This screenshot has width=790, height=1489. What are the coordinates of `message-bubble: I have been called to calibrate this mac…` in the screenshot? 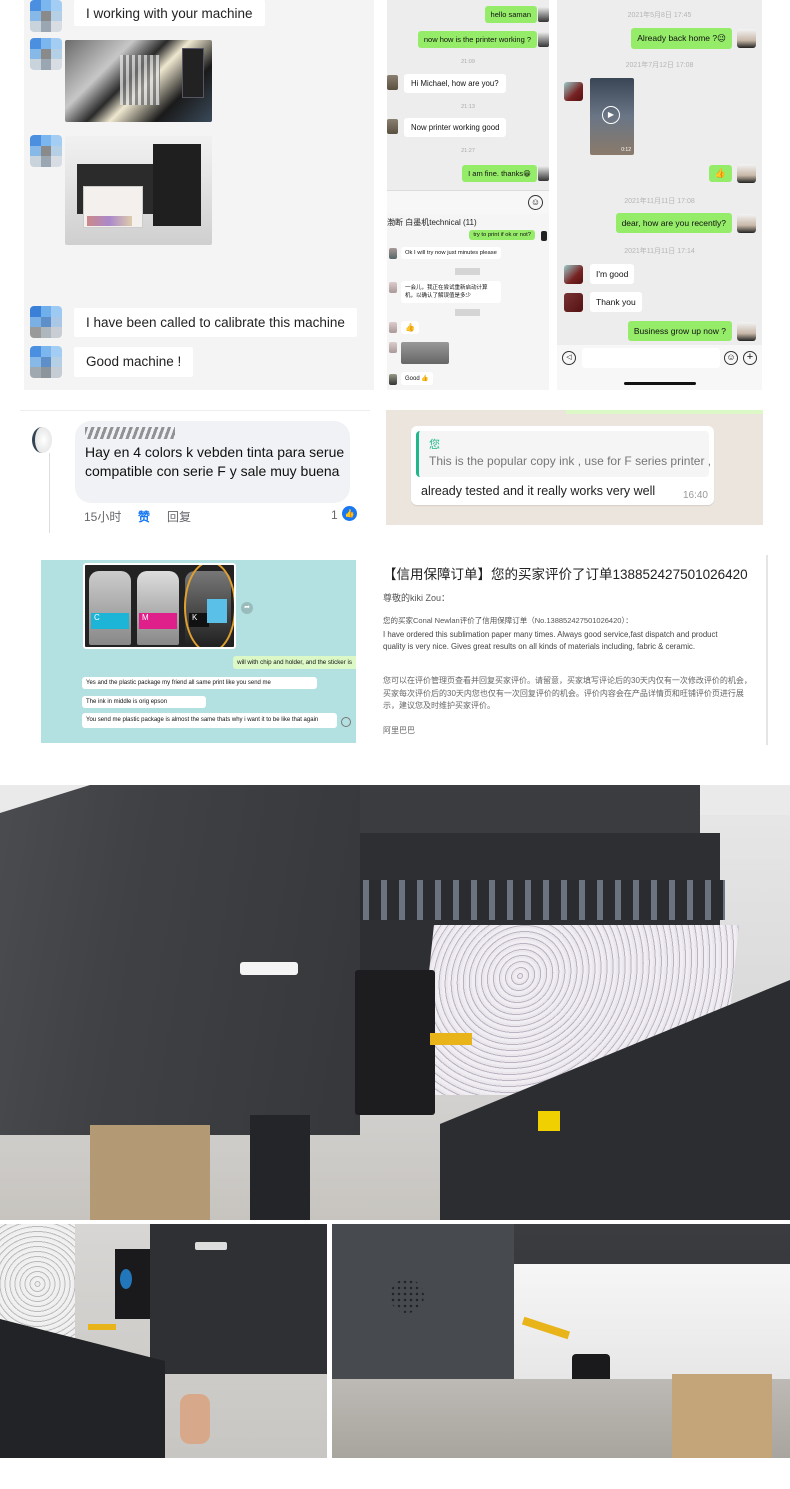 It's located at (215, 322).